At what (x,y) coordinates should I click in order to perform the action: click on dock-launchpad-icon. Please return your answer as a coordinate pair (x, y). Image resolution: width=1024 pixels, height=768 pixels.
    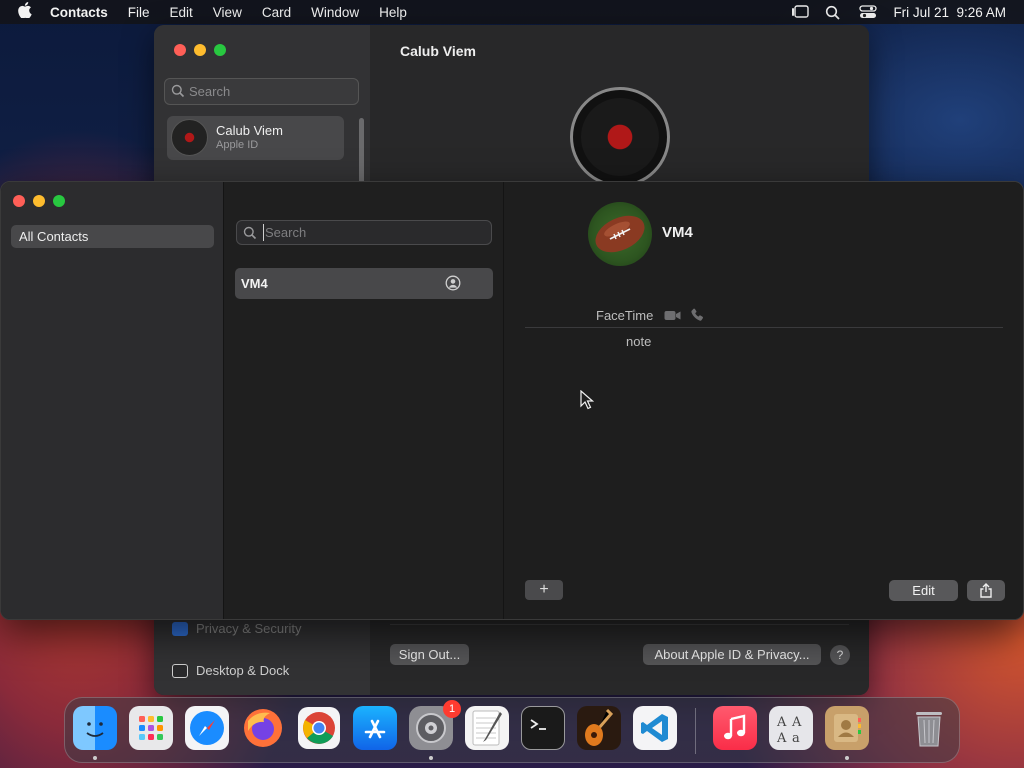
    Looking at the image, I should click on (151, 728).